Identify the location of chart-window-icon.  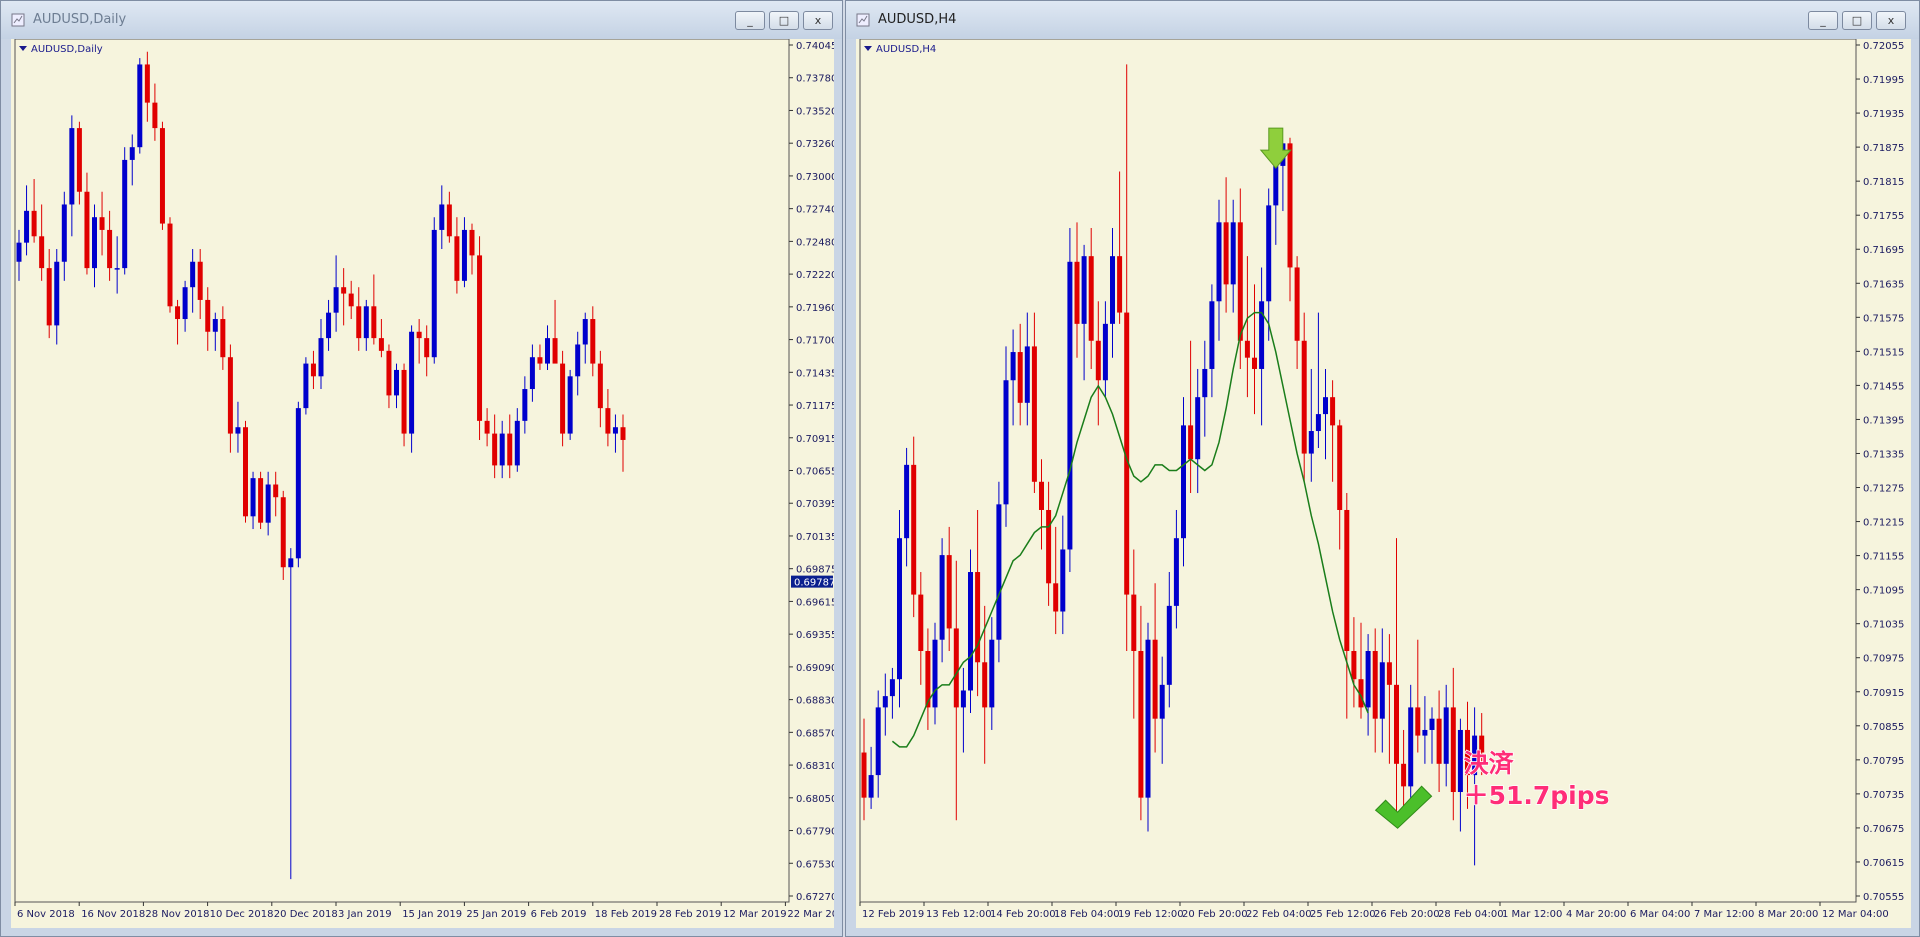
(863, 20).